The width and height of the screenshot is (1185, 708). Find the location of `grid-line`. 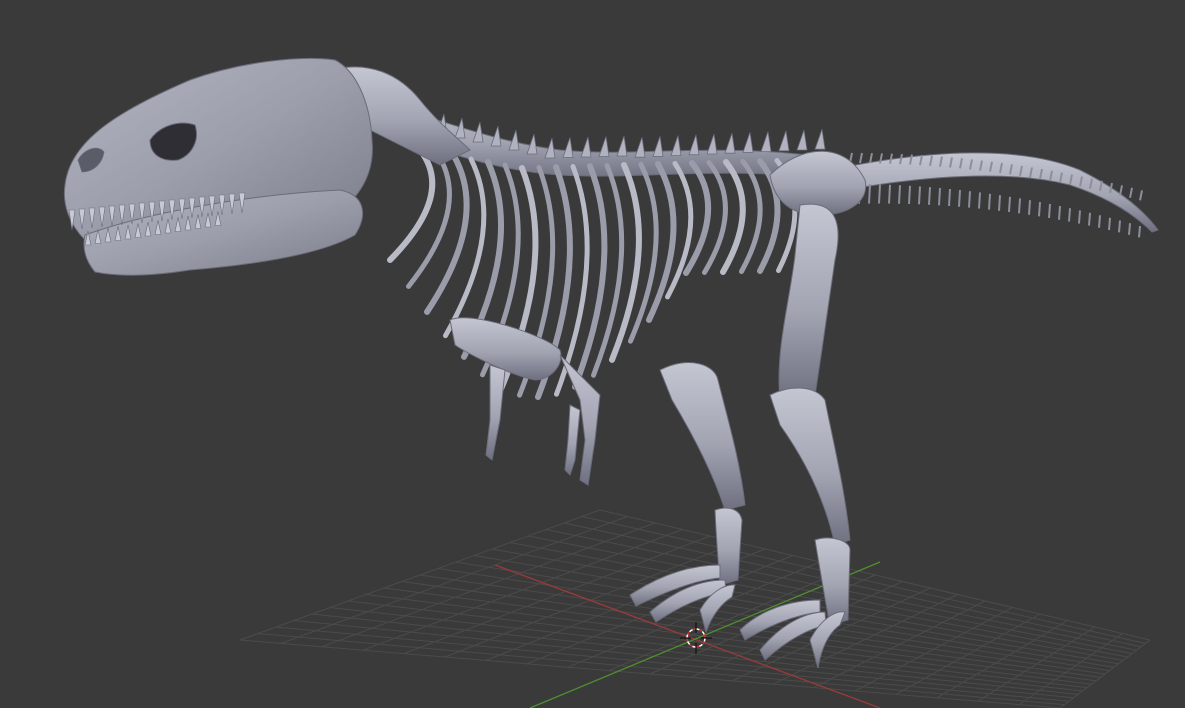

grid-line is located at coordinates (683, 659).